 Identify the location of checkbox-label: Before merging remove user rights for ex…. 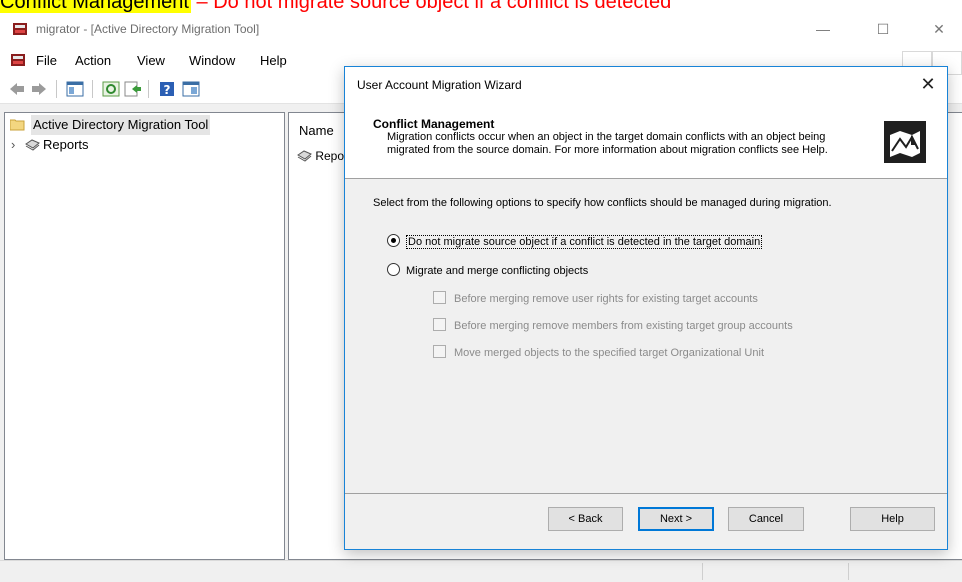
(606, 299).